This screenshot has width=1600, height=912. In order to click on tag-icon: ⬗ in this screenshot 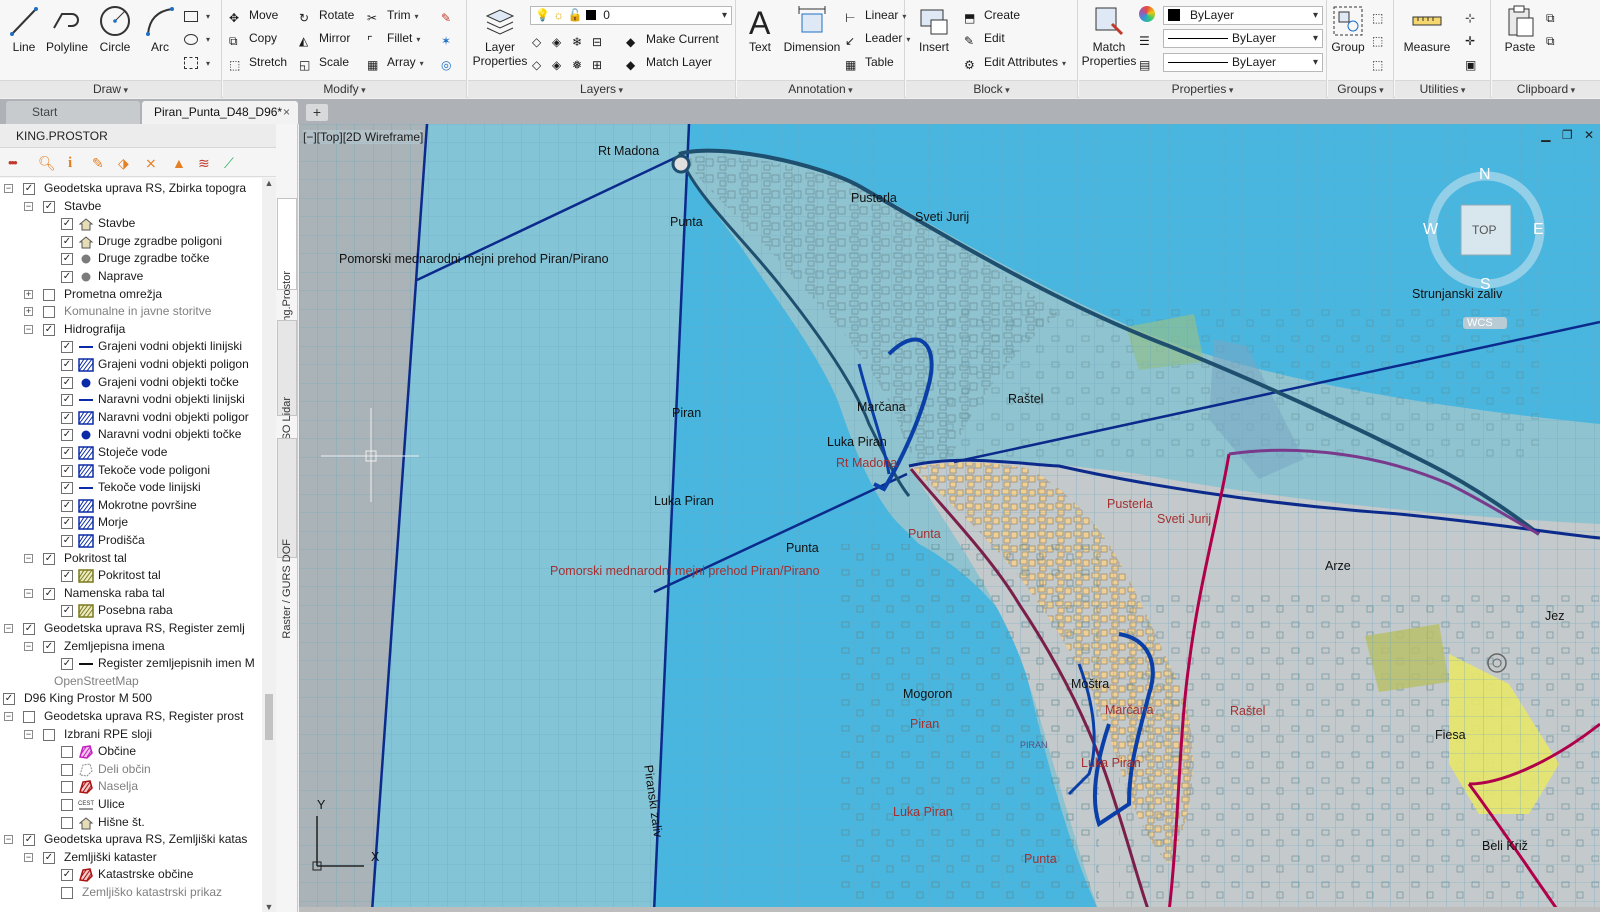, I will do `click(126, 163)`.